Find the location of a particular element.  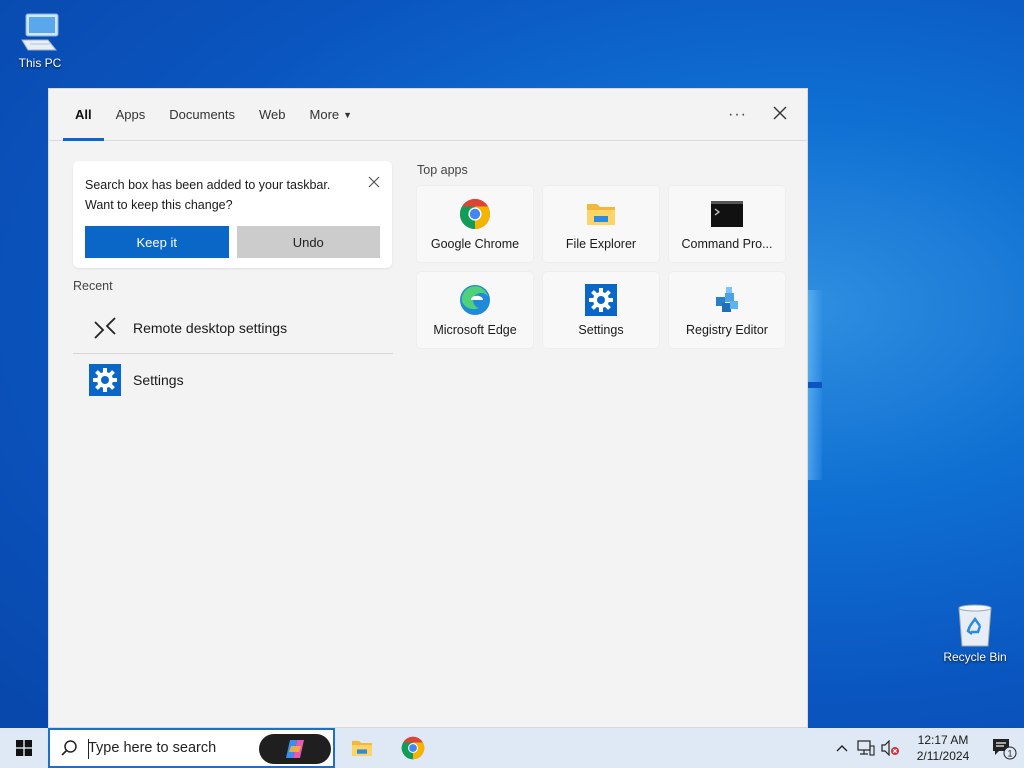

tab-documents: Documents is located at coordinates (202, 115).